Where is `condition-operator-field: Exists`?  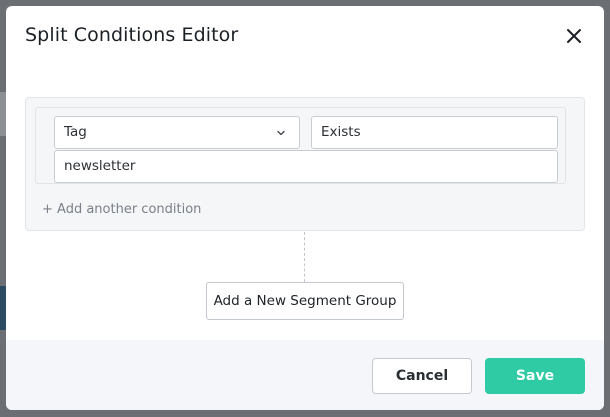 condition-operator-field: Exists is located at coordinates (434, 132).